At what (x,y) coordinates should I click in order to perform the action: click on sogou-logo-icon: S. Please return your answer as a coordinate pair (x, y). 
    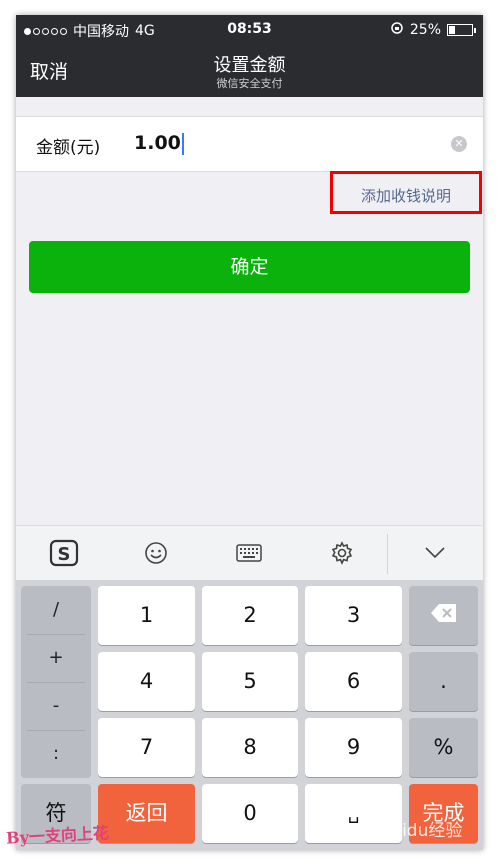
    Looking at the image, I should click on (64, 553).